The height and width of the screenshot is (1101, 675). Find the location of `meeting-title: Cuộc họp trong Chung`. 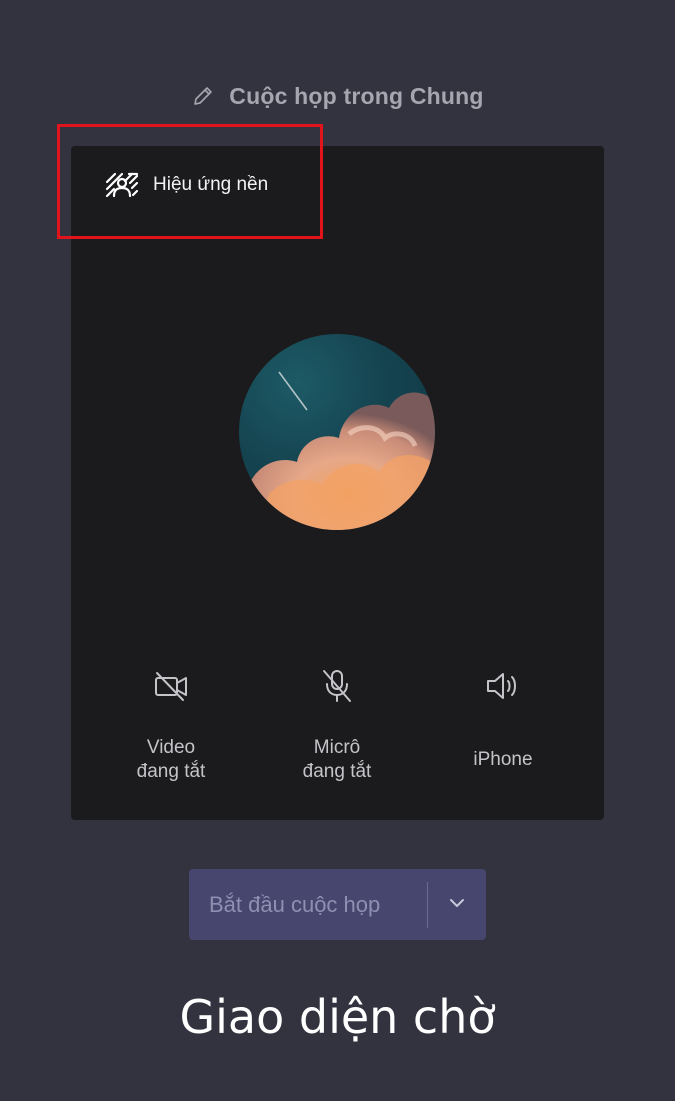

meeting-title: Cuộc họp trong Chung is located at coordinates (356, 95).